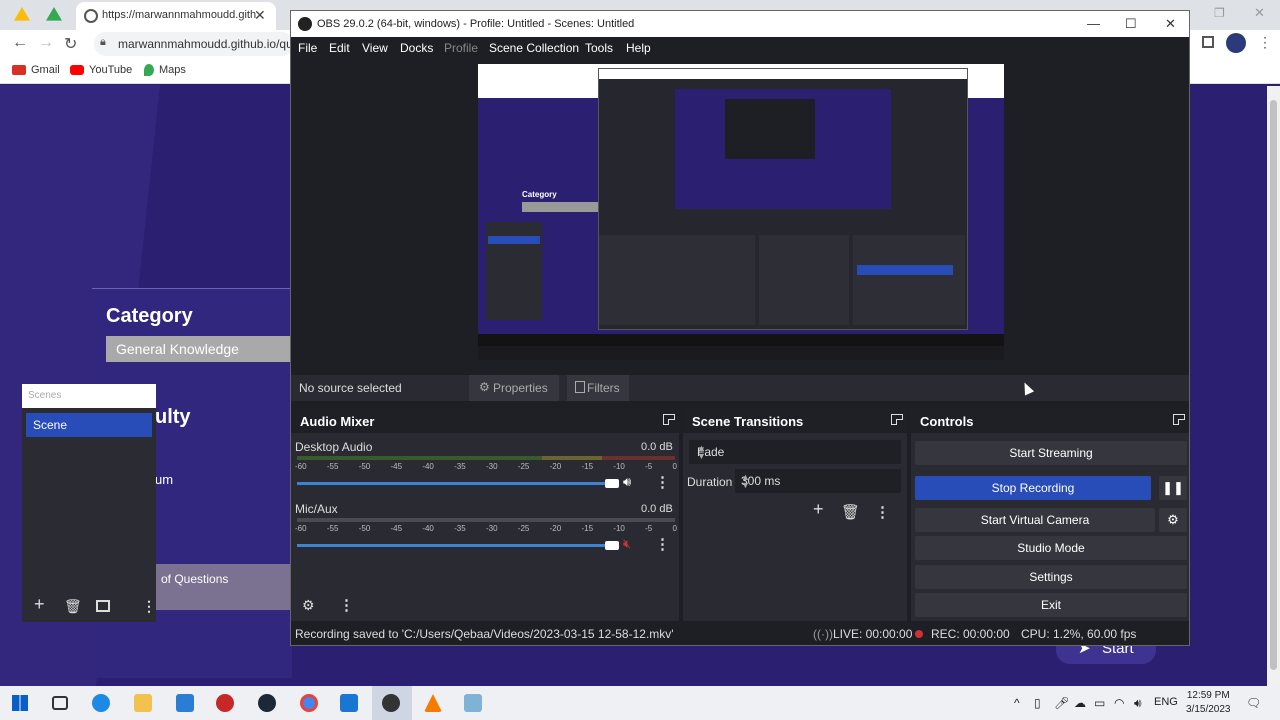 Image resolution: width=1280 pixels, height=720 pixels. What do you see at coordinates (433, 703) in the screenshot?
I see `vlc-icon` at bounding box center [433, 703].